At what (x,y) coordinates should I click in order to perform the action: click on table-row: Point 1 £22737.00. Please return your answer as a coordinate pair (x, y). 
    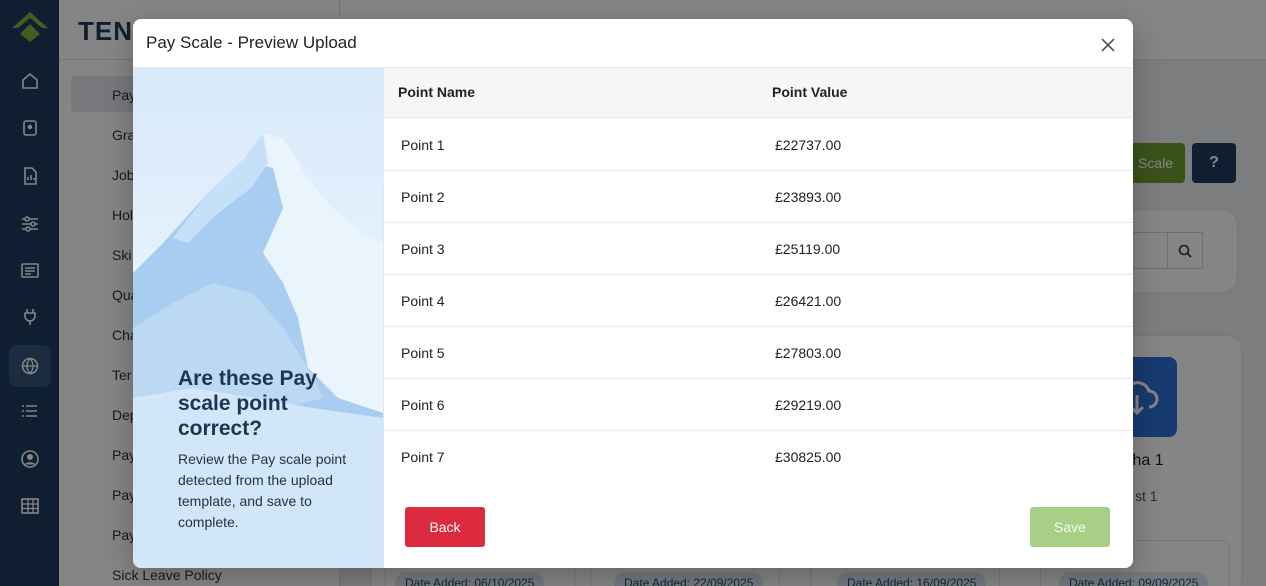
    Looking at the image, I should click on (758, 145).